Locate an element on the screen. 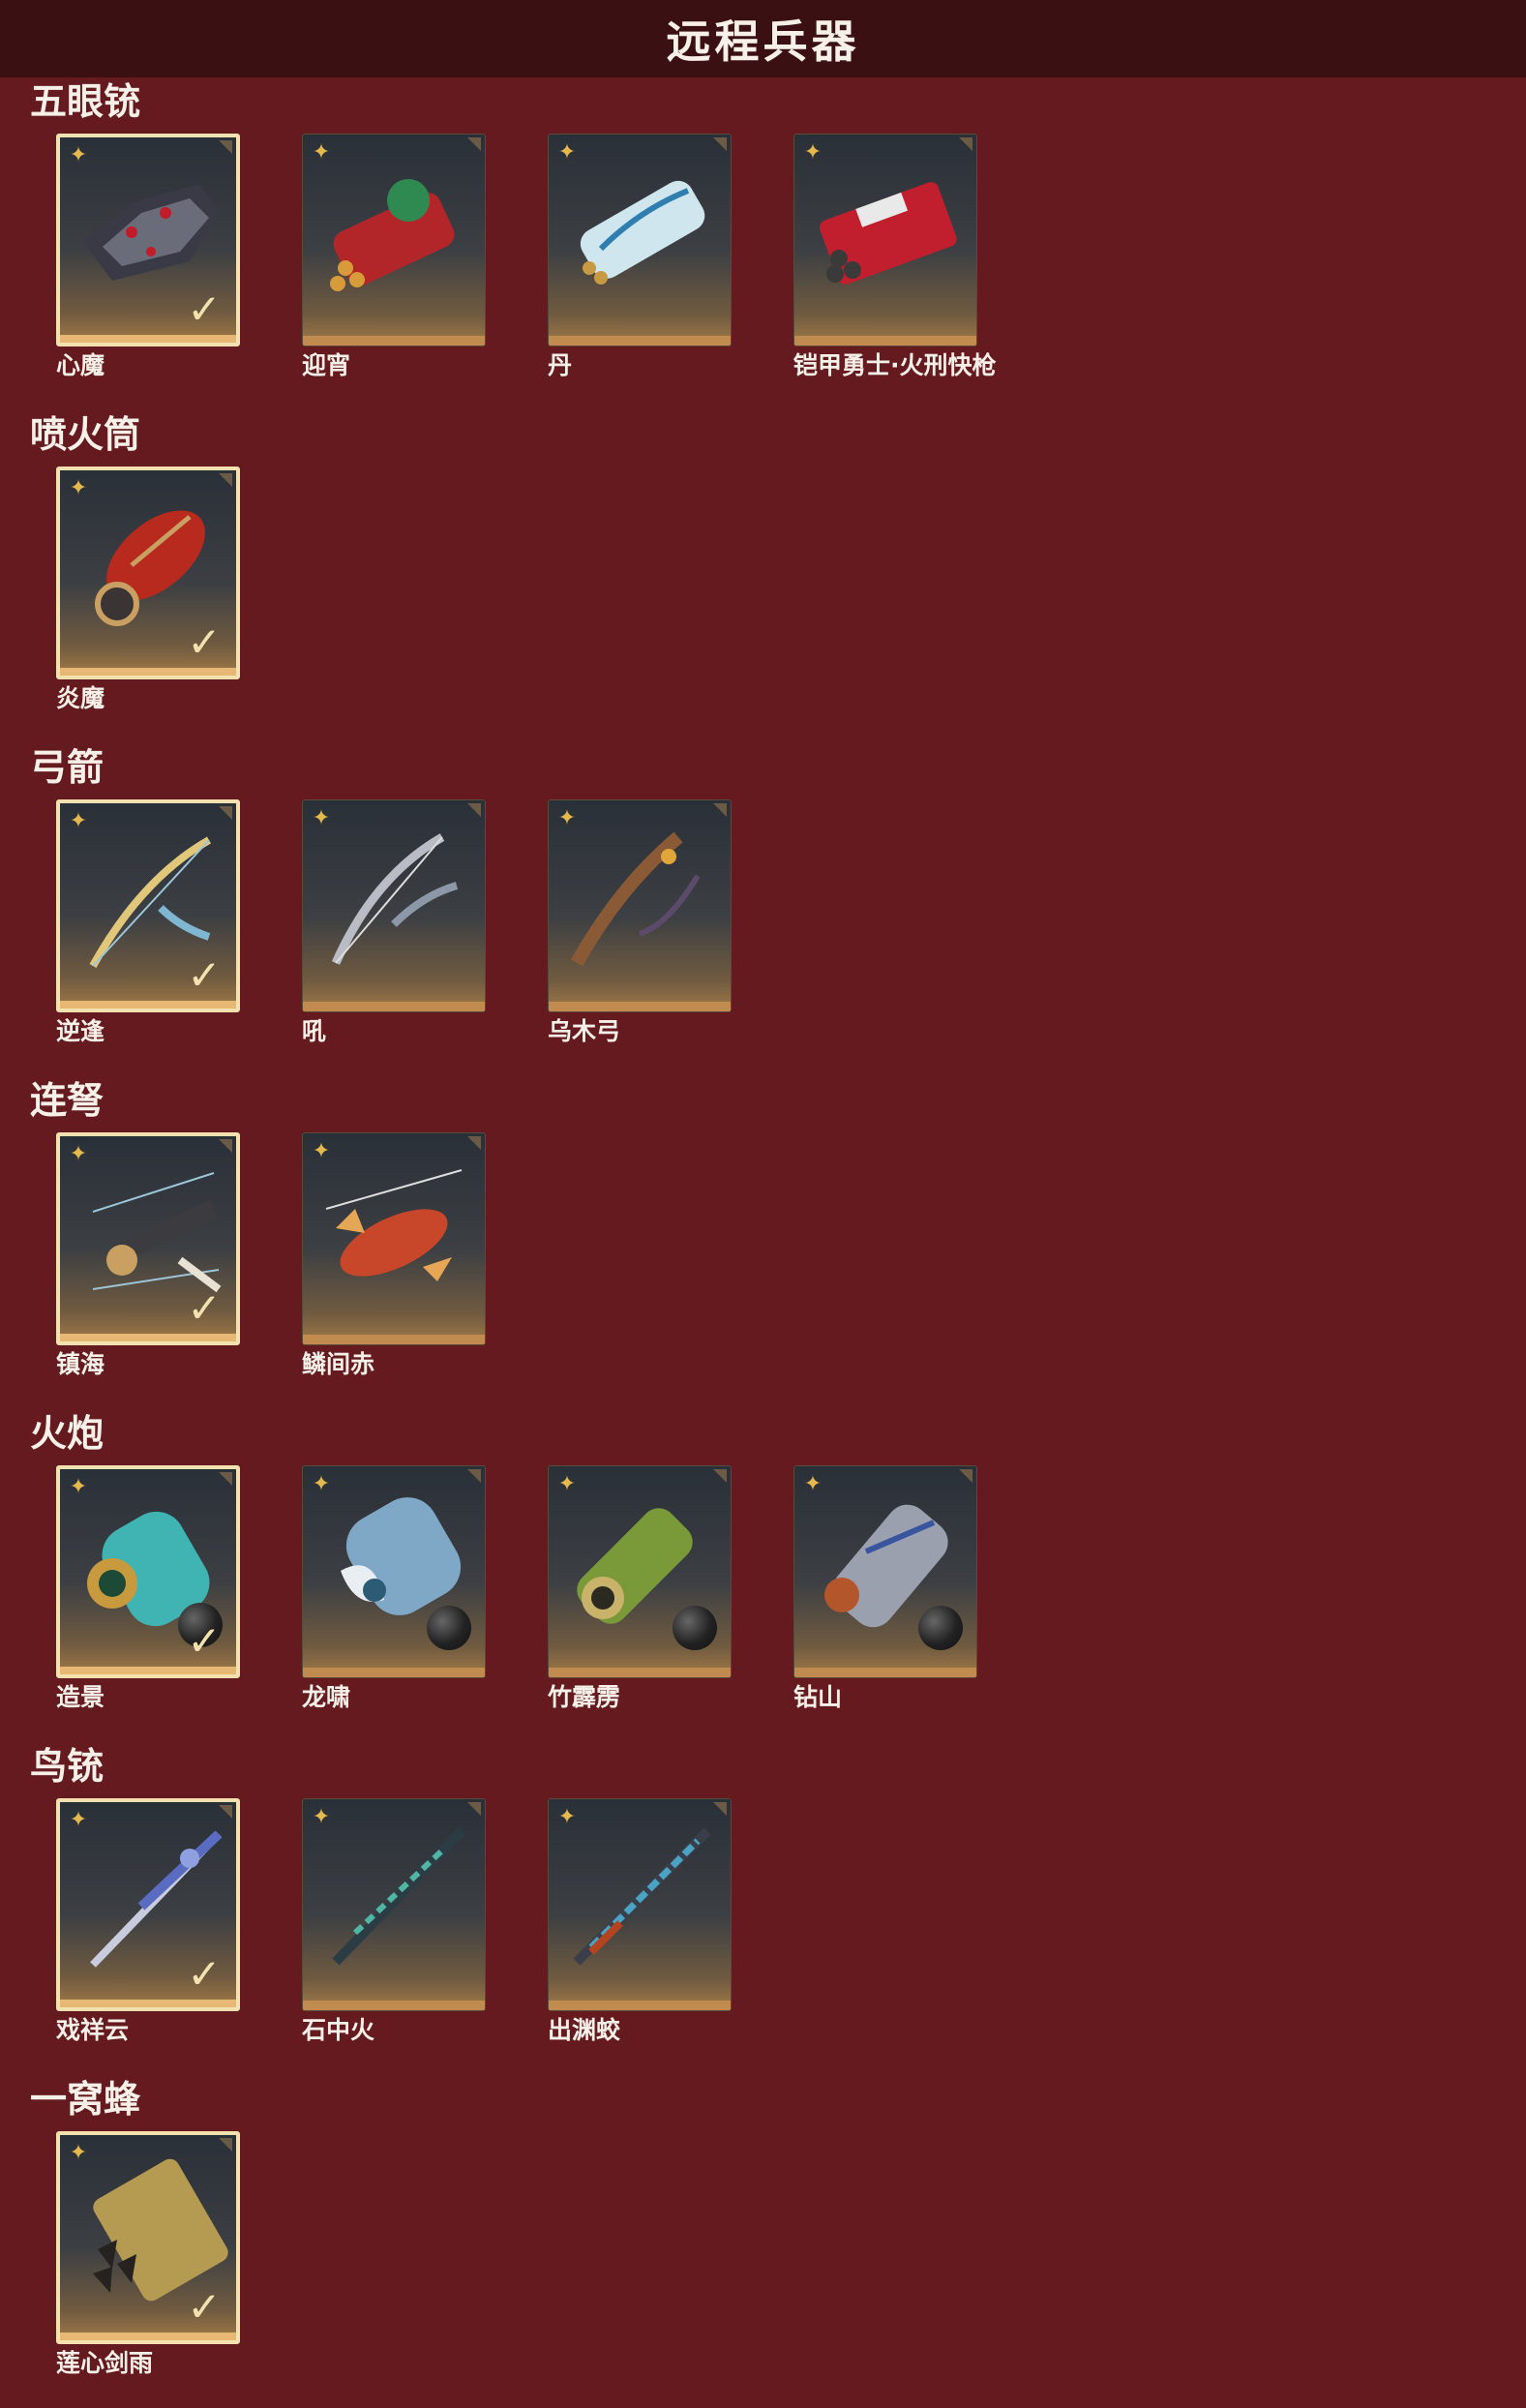 The height and width of the screenshot is (2408, 1526). weapon-name: 吼 is located at coordinates (314, 1031).